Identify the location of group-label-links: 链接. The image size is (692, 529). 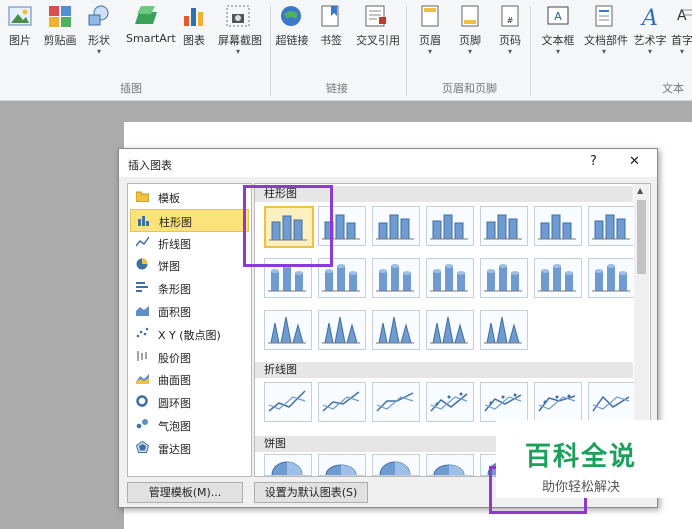
(337, 88).